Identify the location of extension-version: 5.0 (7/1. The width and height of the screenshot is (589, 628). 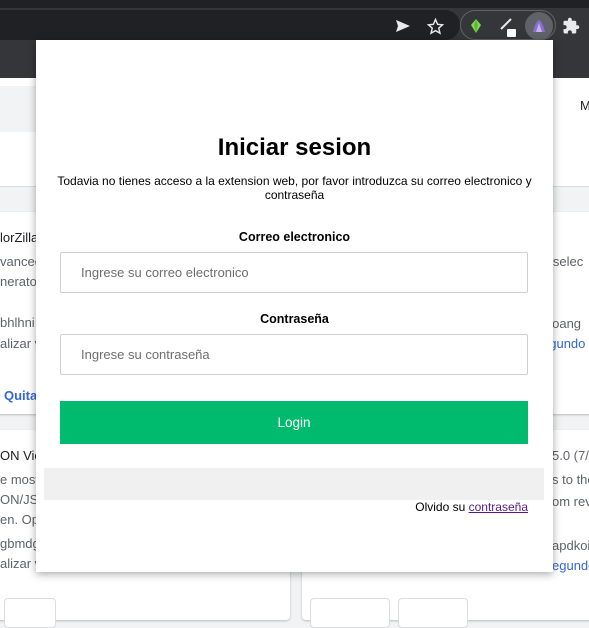
(570, 455).